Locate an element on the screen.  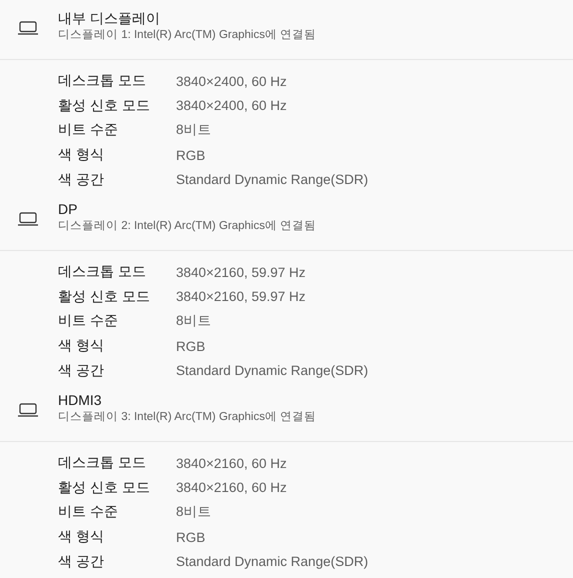
display-name: HDMI3 is located at coordinates (80, 400).